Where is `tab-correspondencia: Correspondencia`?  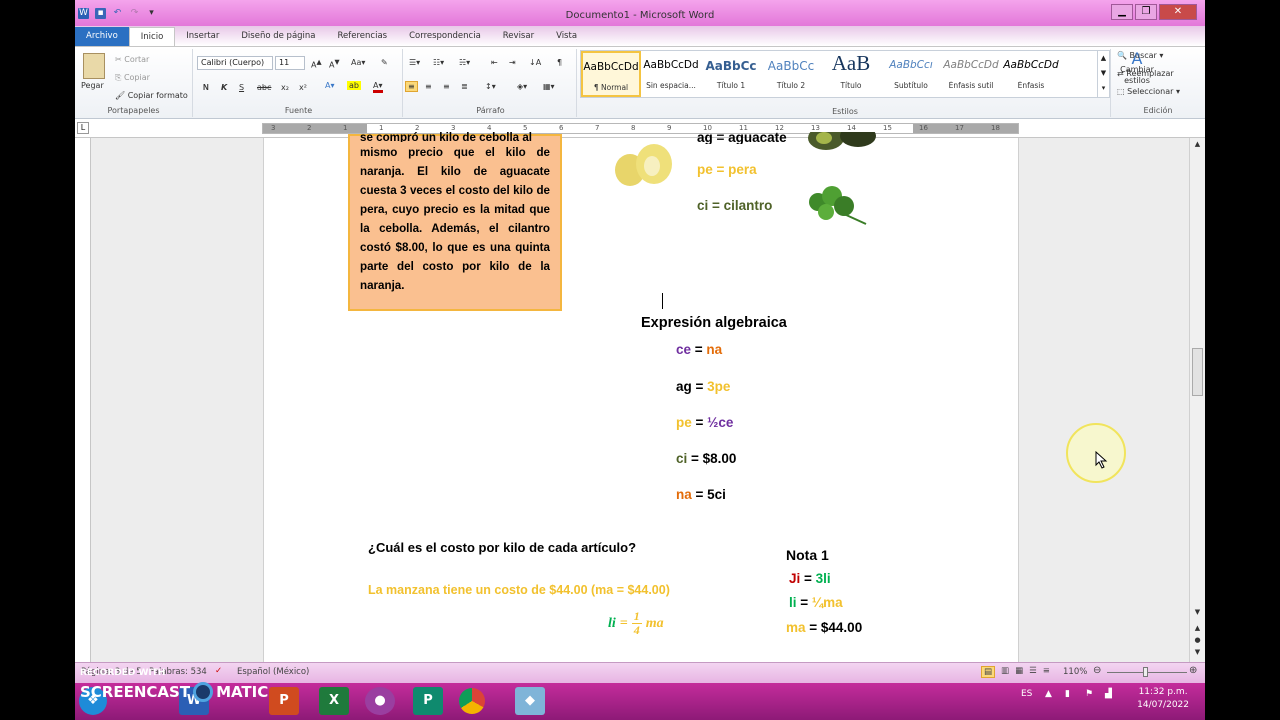
tab-correspondencia: Correspondencia is located at coordinates (445, 36).